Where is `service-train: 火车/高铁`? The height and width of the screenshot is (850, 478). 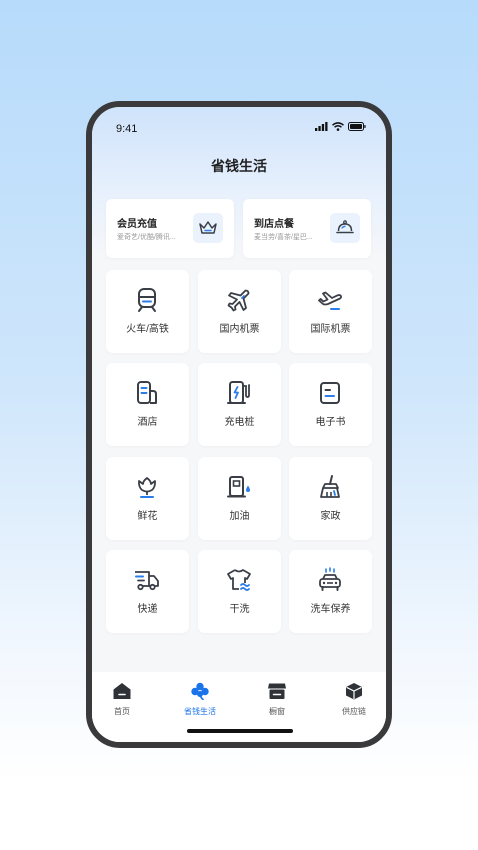
service-train: 火车/高铁 is located at coordinates (147, 311).